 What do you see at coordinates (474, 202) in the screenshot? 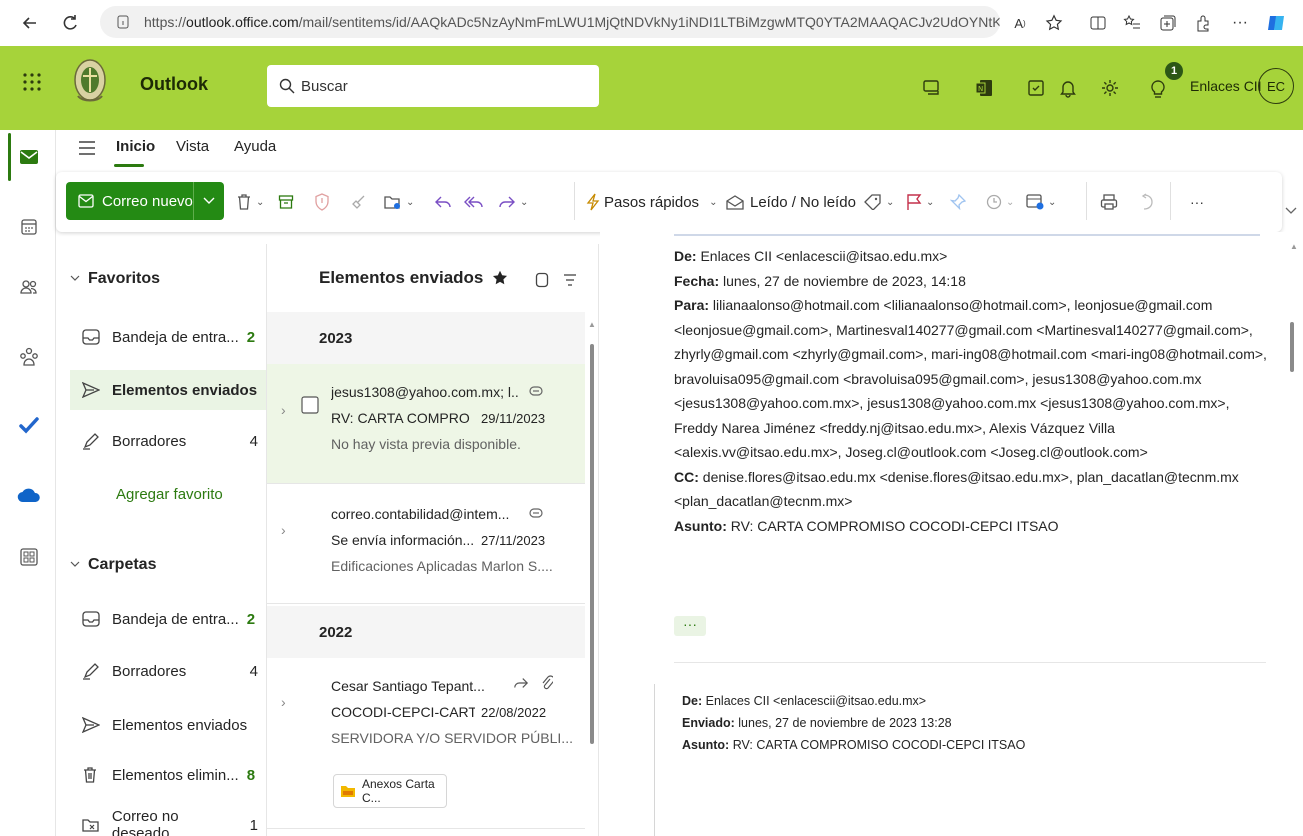
I see `reply-all-icon` at bounding box center [474, 202].